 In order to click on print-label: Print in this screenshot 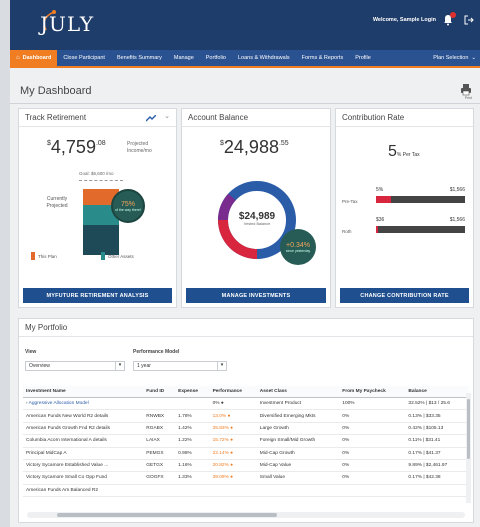, I will do `click(468, 98)`.